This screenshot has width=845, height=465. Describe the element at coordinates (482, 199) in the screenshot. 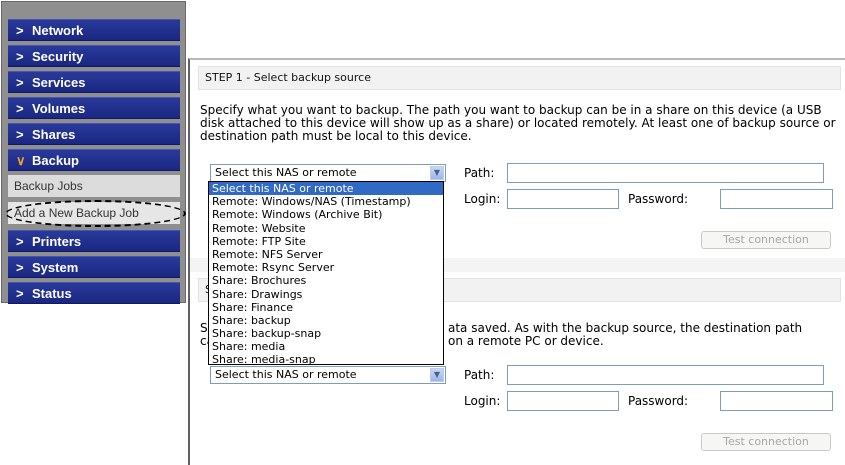

I see `source-login-label: Login:` at that location.